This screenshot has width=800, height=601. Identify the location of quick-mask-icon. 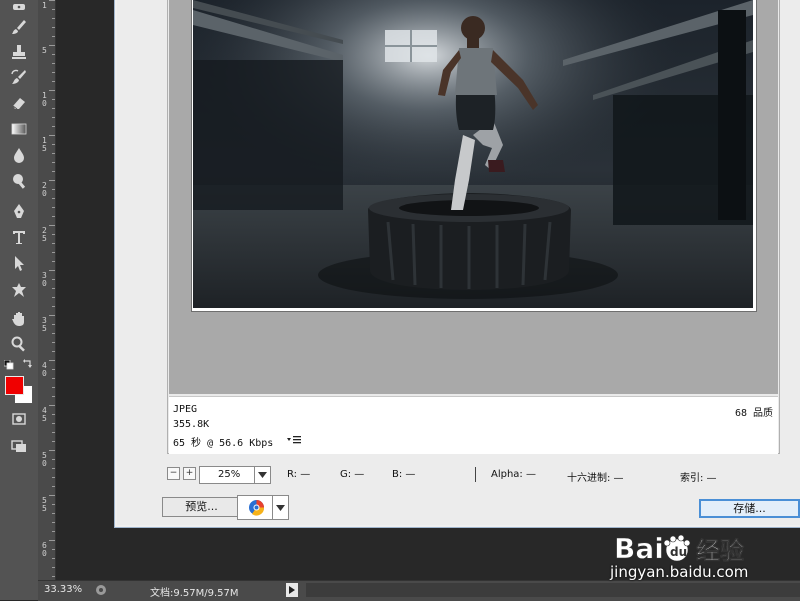
(19, 419).